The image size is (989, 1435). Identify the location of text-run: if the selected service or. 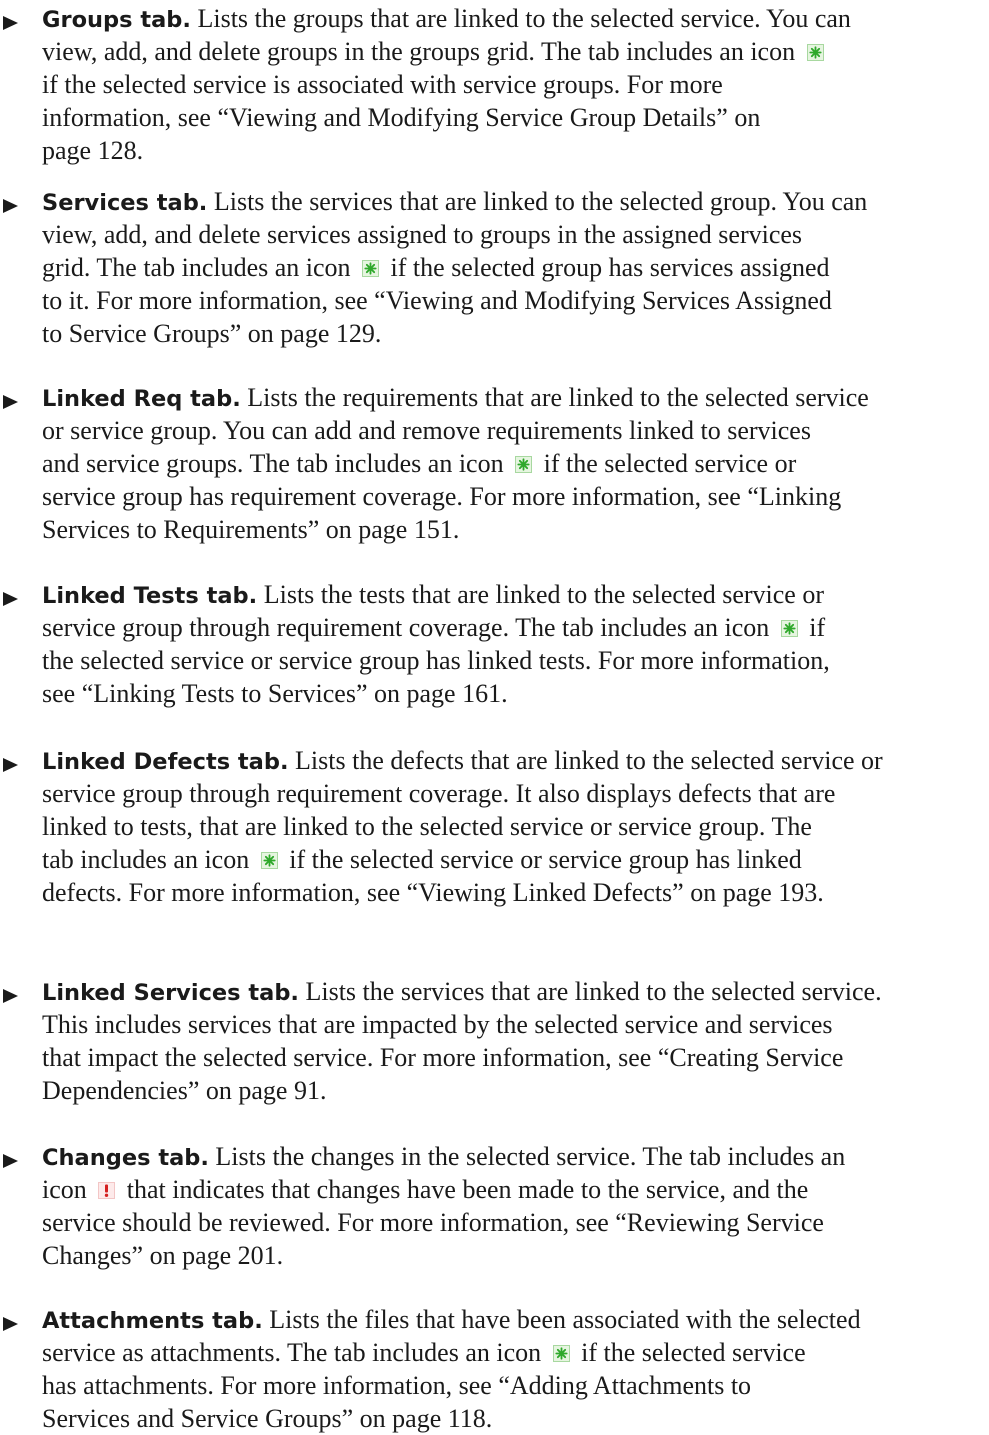
(667, 463).